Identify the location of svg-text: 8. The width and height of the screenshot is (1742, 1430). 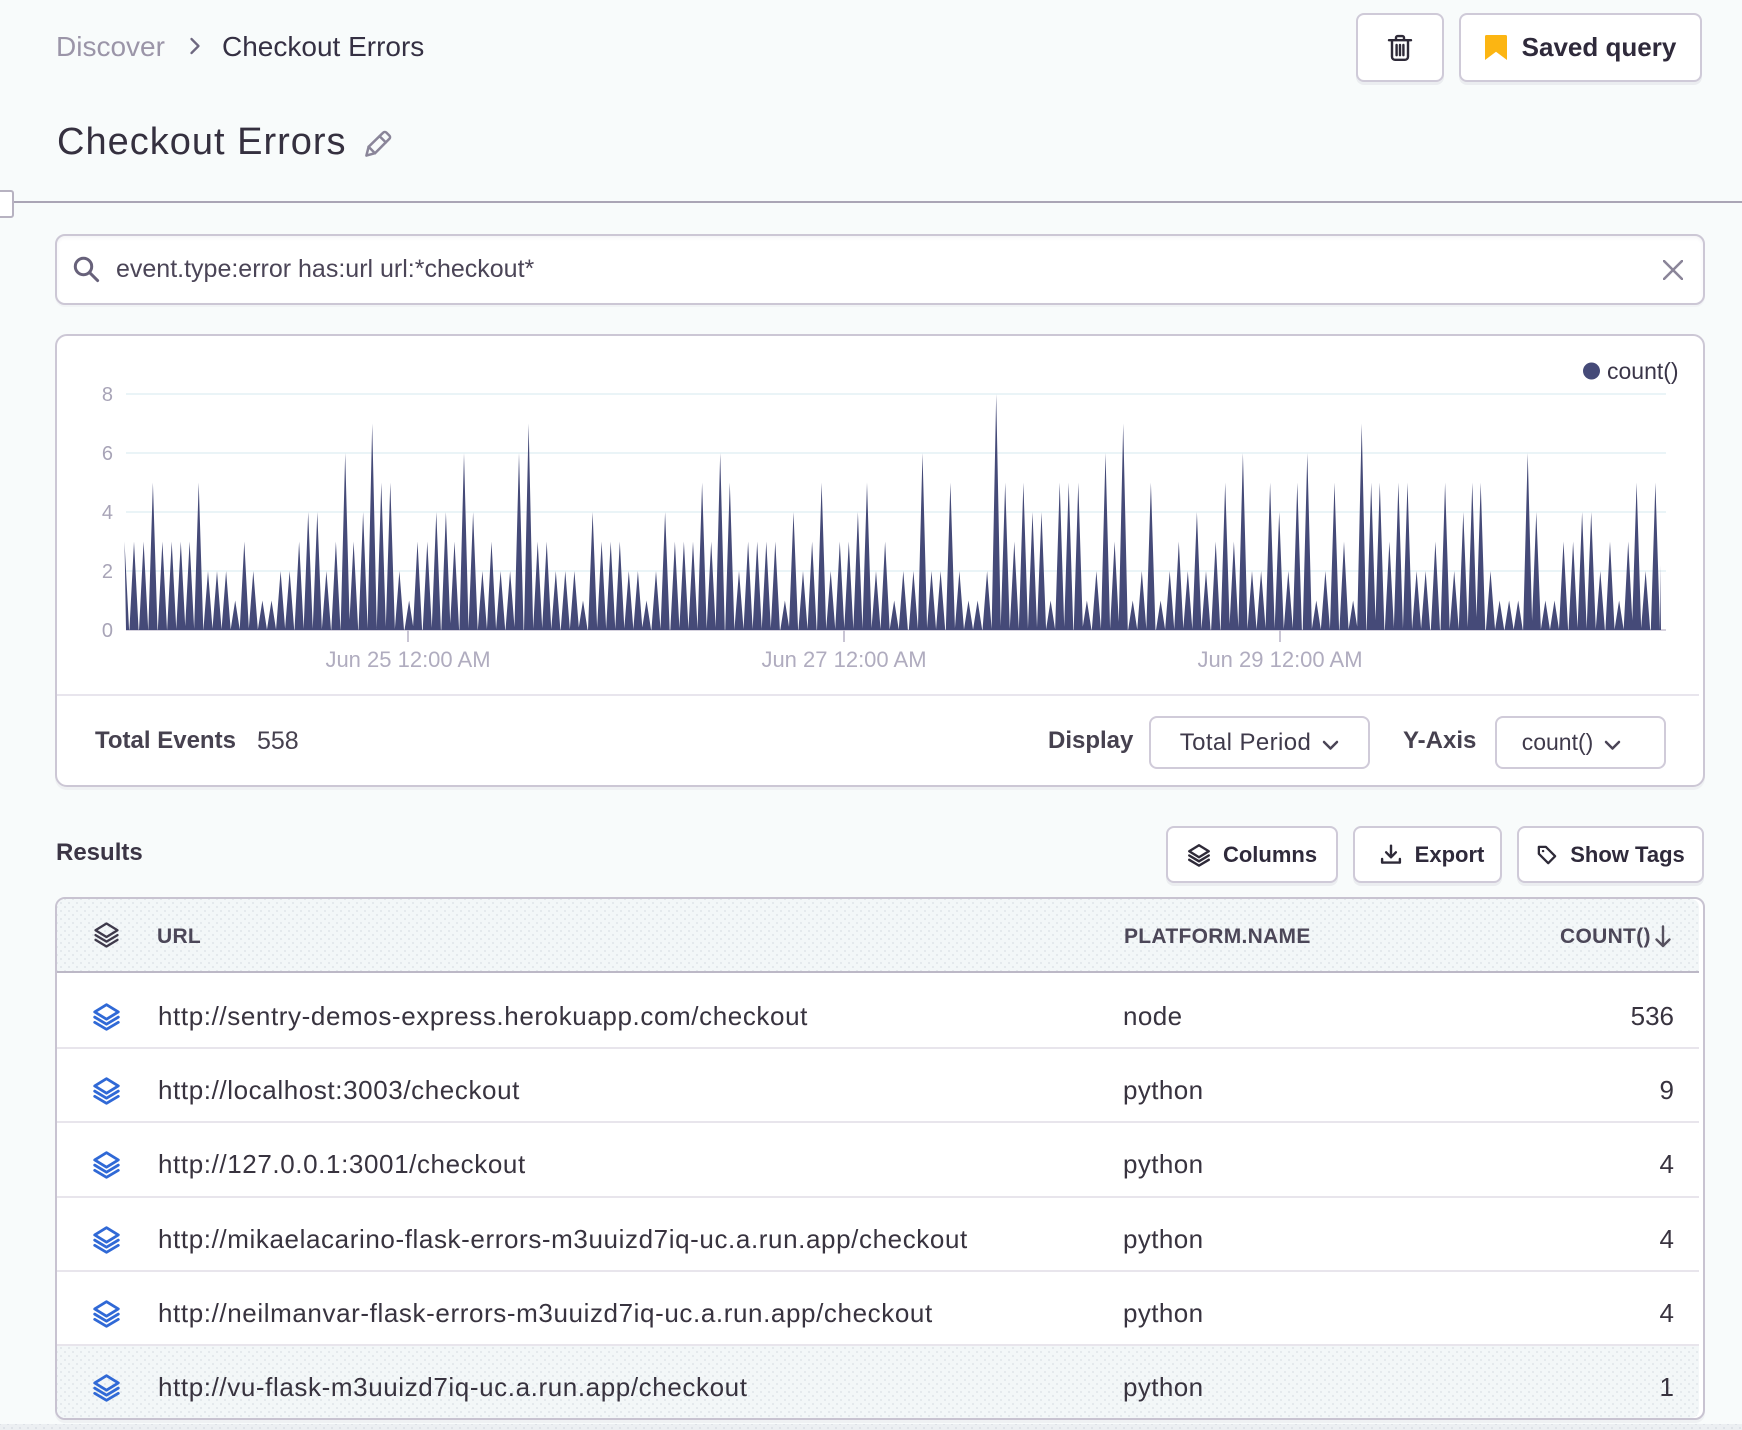
(107, 395).